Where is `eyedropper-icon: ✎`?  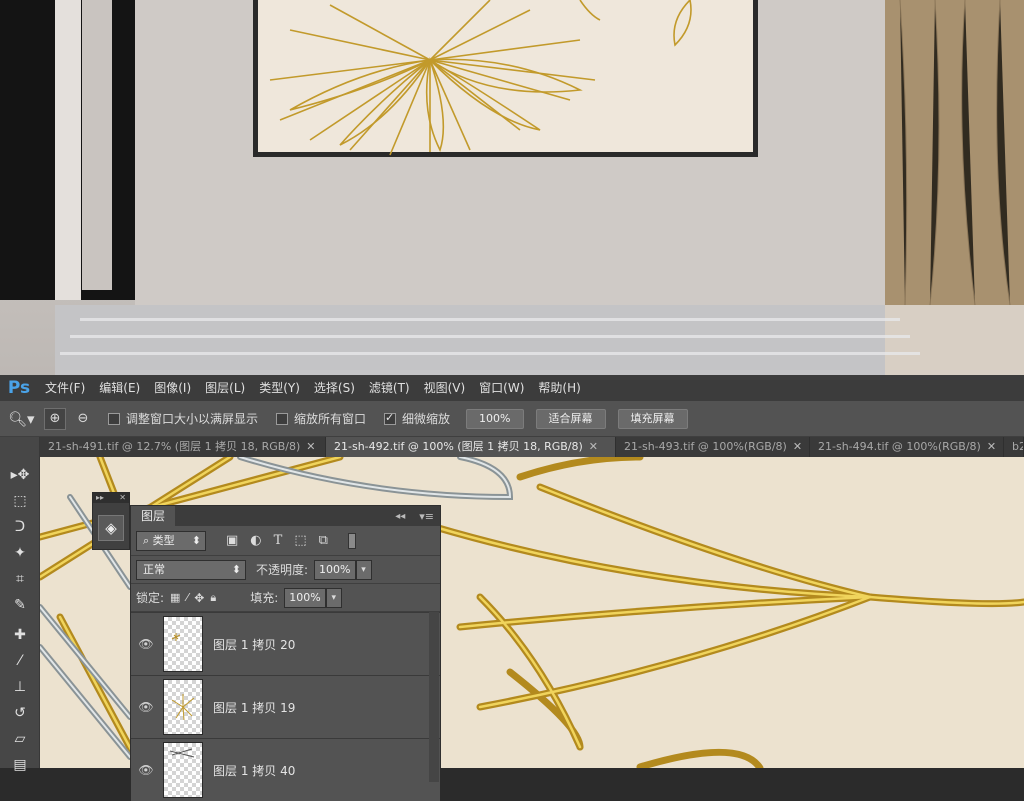
eyedropper-icon: ✎ is located at coordinates (20, 605).